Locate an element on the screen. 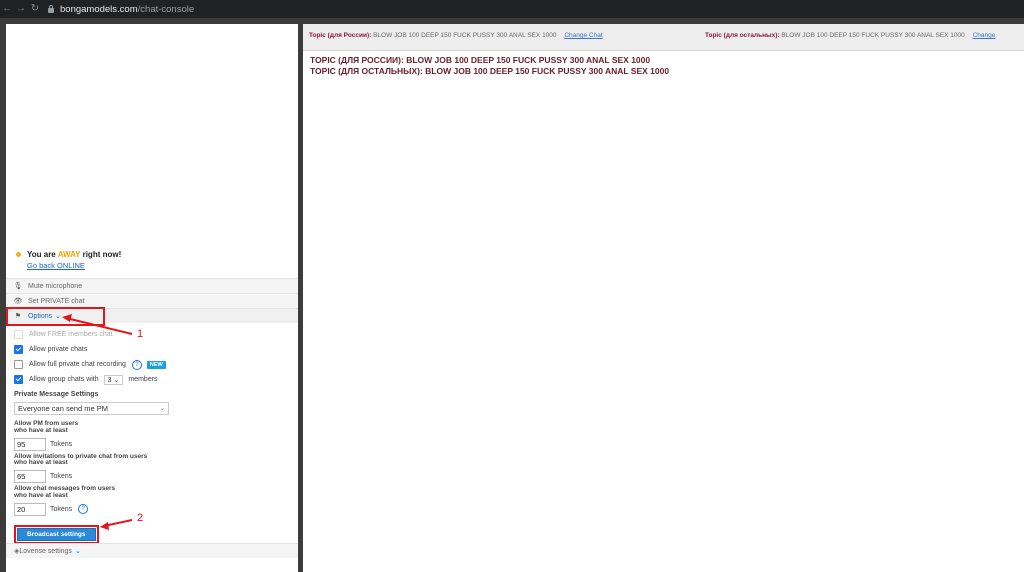 This screenshot has width=1024, height=572. arrow-2-head is located at coordinates (104, 526).